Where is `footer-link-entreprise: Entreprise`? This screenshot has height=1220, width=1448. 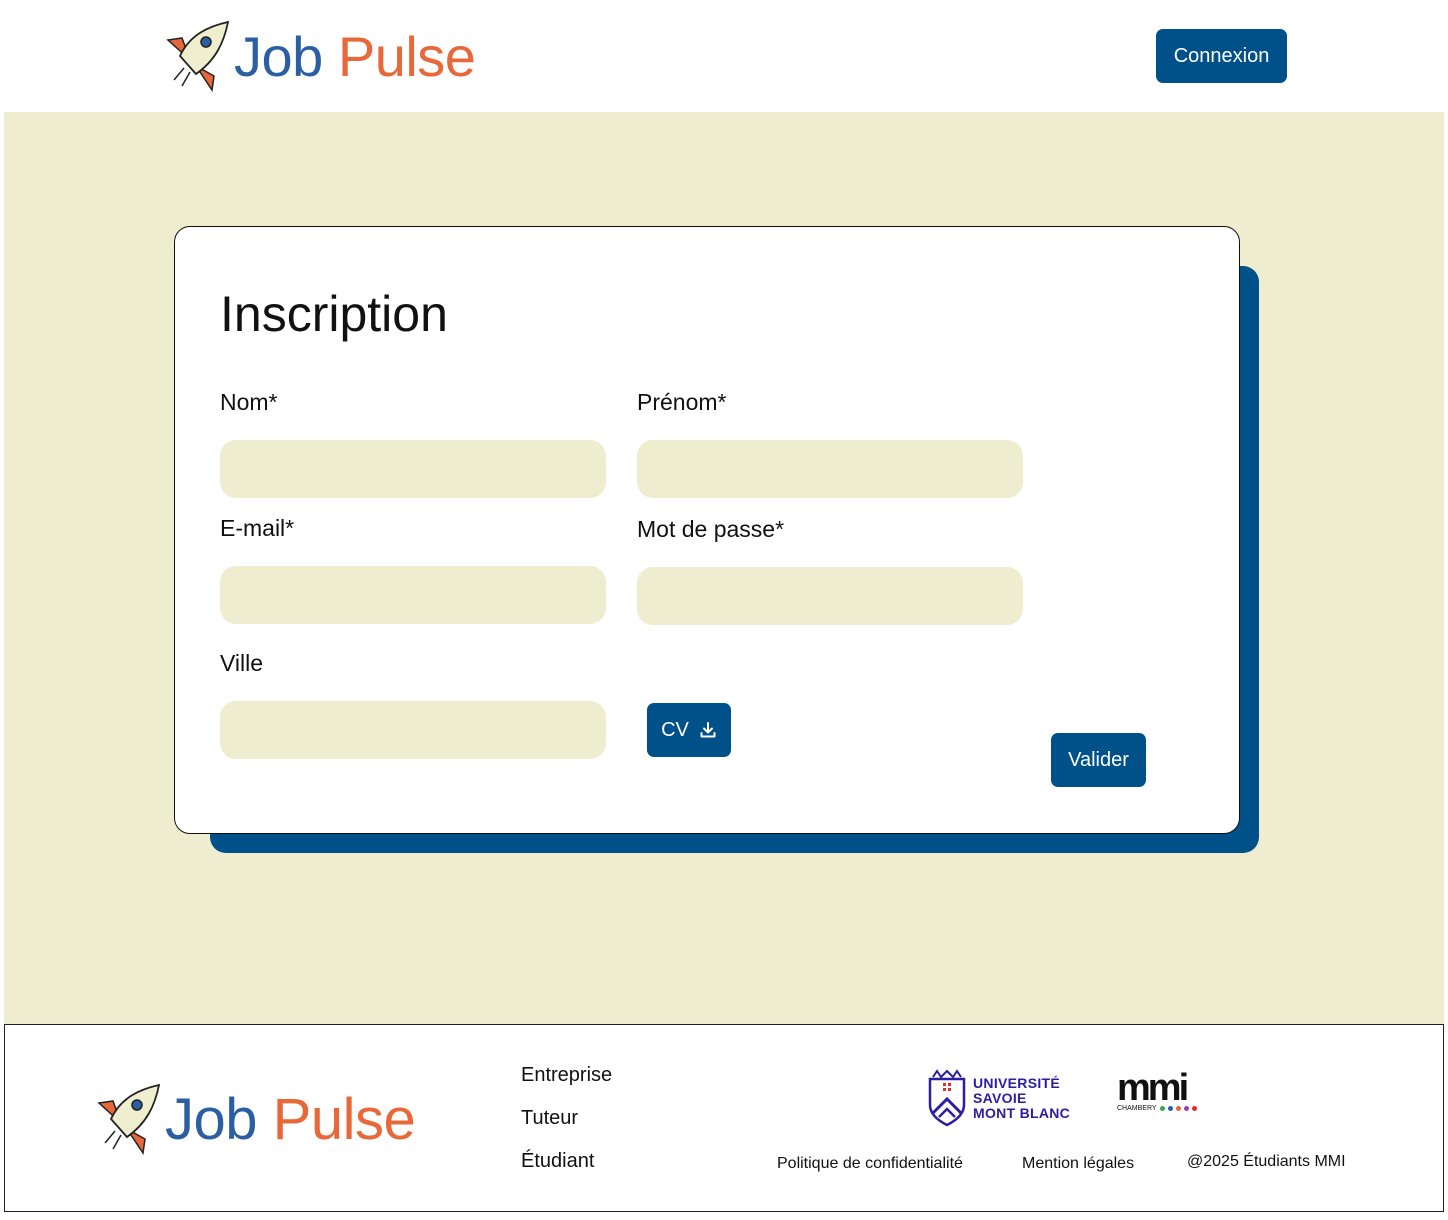
footer-link-entreprise: Entreprise is located at coordinates (566, 1084).